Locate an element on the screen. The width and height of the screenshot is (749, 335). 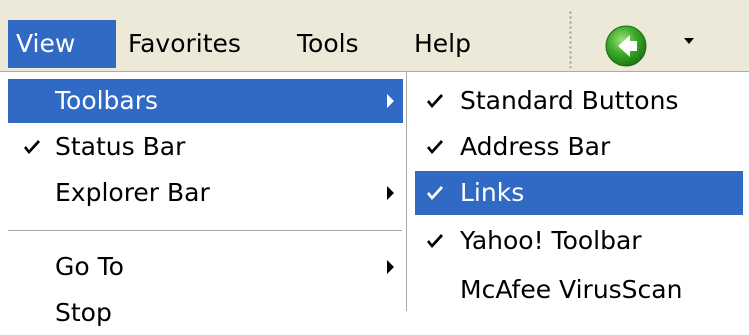
menu-separator is located at coordinates (205, 230).